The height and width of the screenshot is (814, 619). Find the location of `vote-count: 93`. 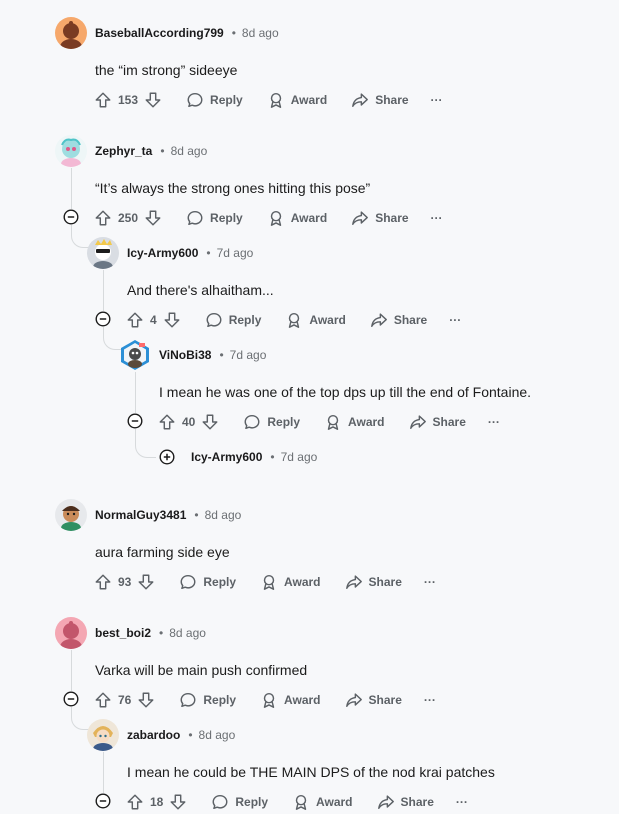

vote-count: 93 is located at coordinates (125, 582).